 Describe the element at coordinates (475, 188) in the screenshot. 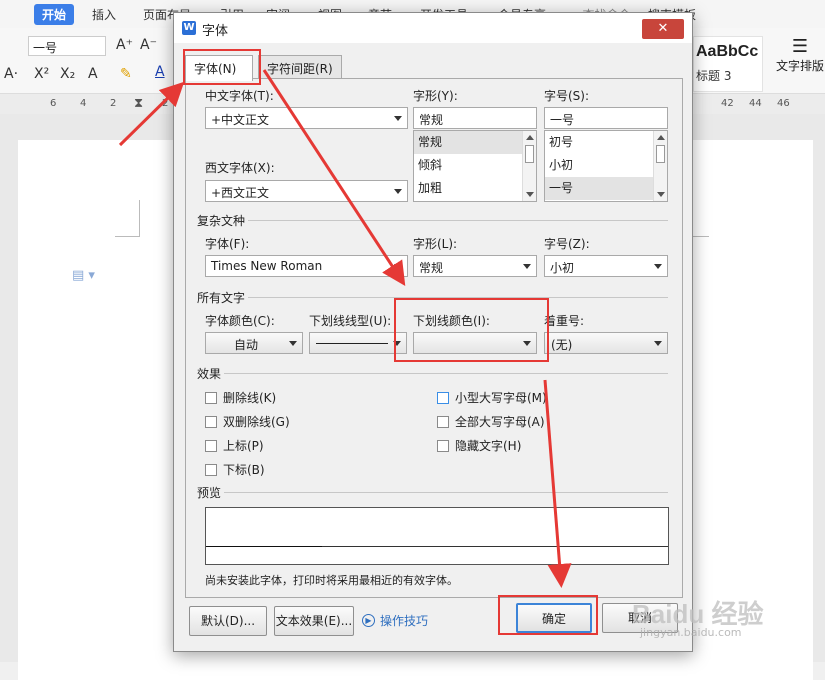

I see `list-item: 加粗` at that location.